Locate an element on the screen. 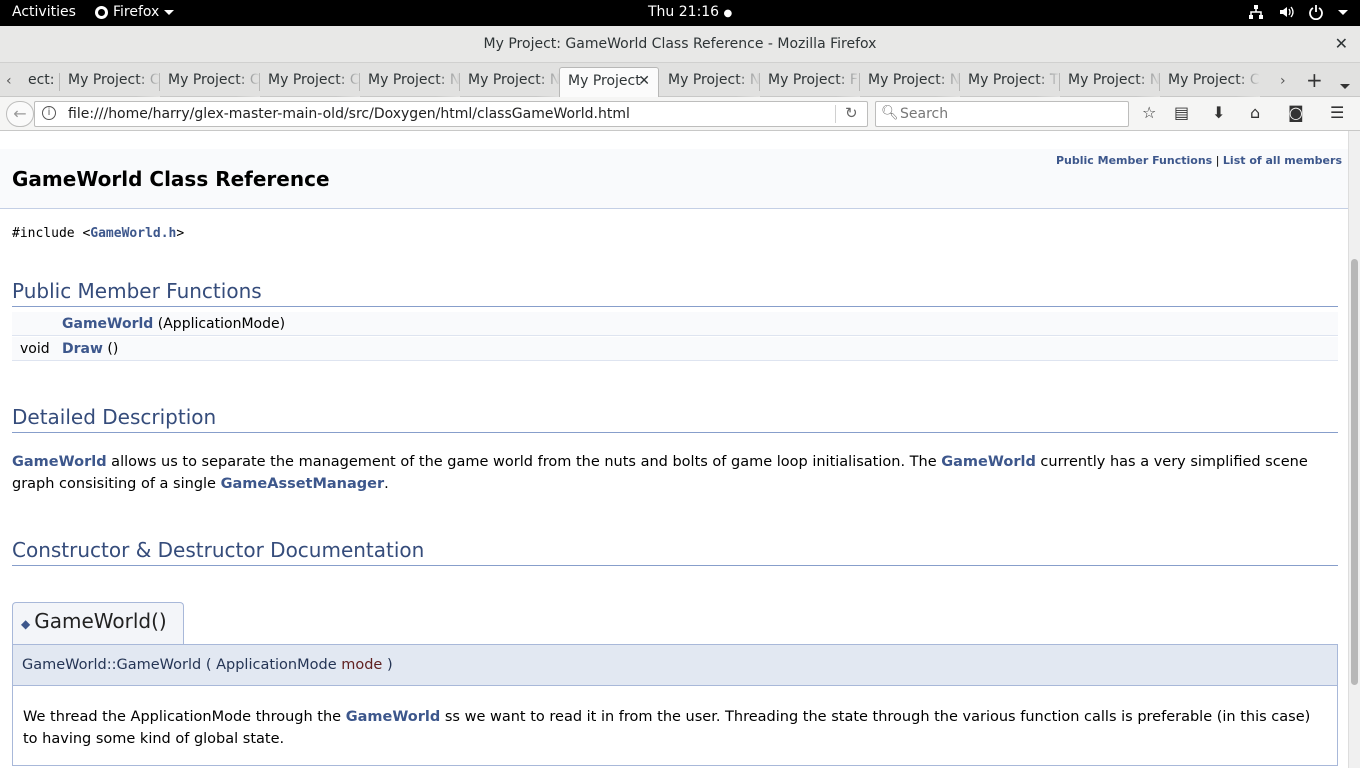 The image size is (1360, 768). app-menu: Firefox is located at coordinates (135, 12).